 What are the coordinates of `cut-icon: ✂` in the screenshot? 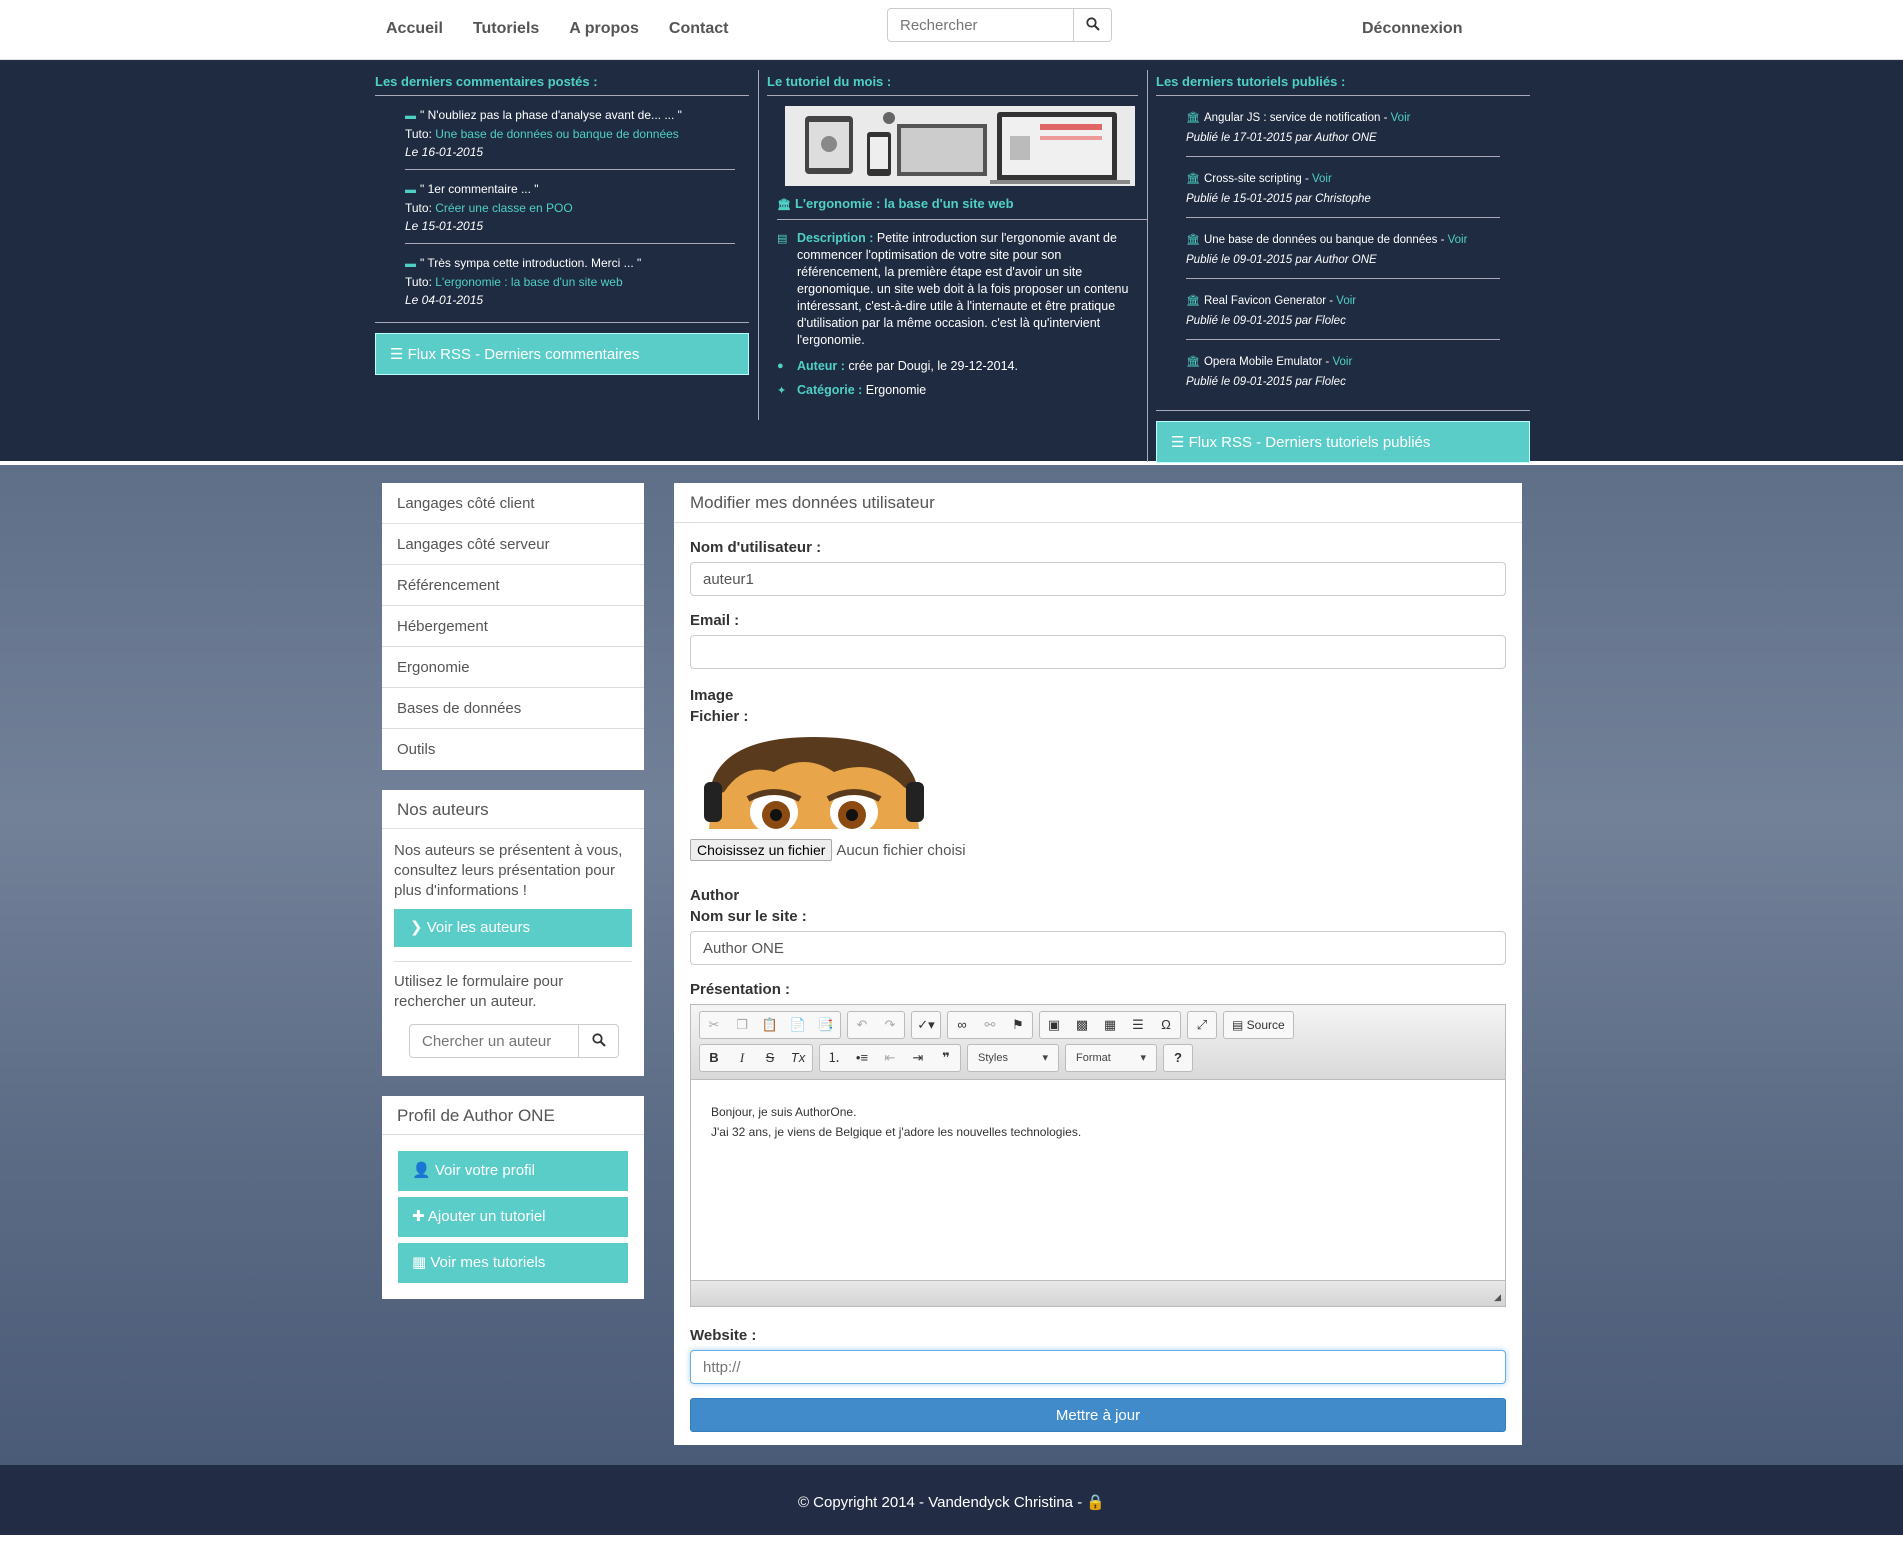 It's located at (714, 1025).